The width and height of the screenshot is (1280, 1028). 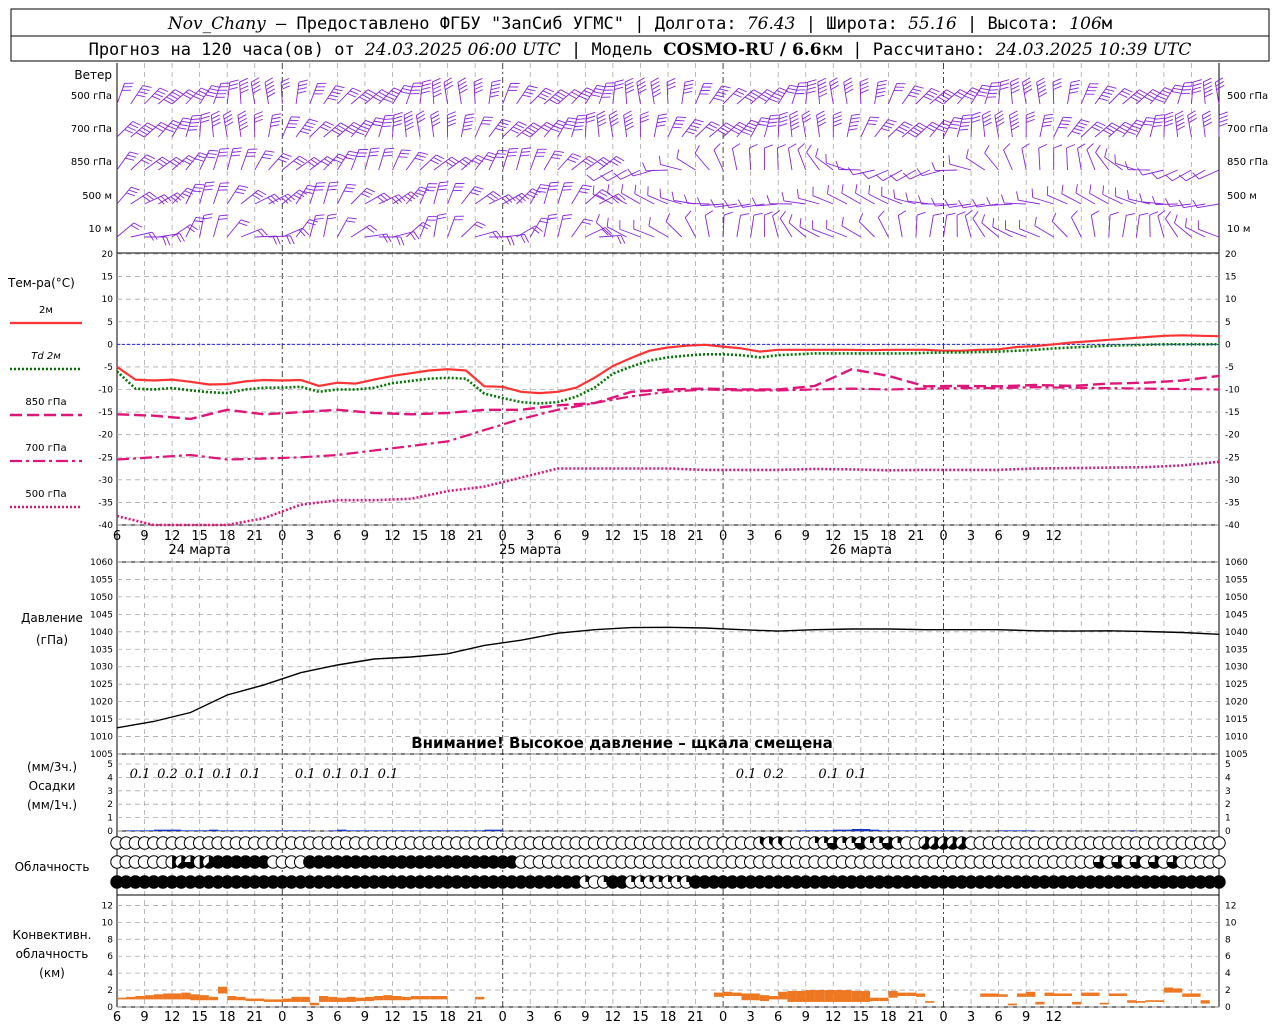 I want to click on pressure-ytick-right: 1055, so click(x=1236, y=580).